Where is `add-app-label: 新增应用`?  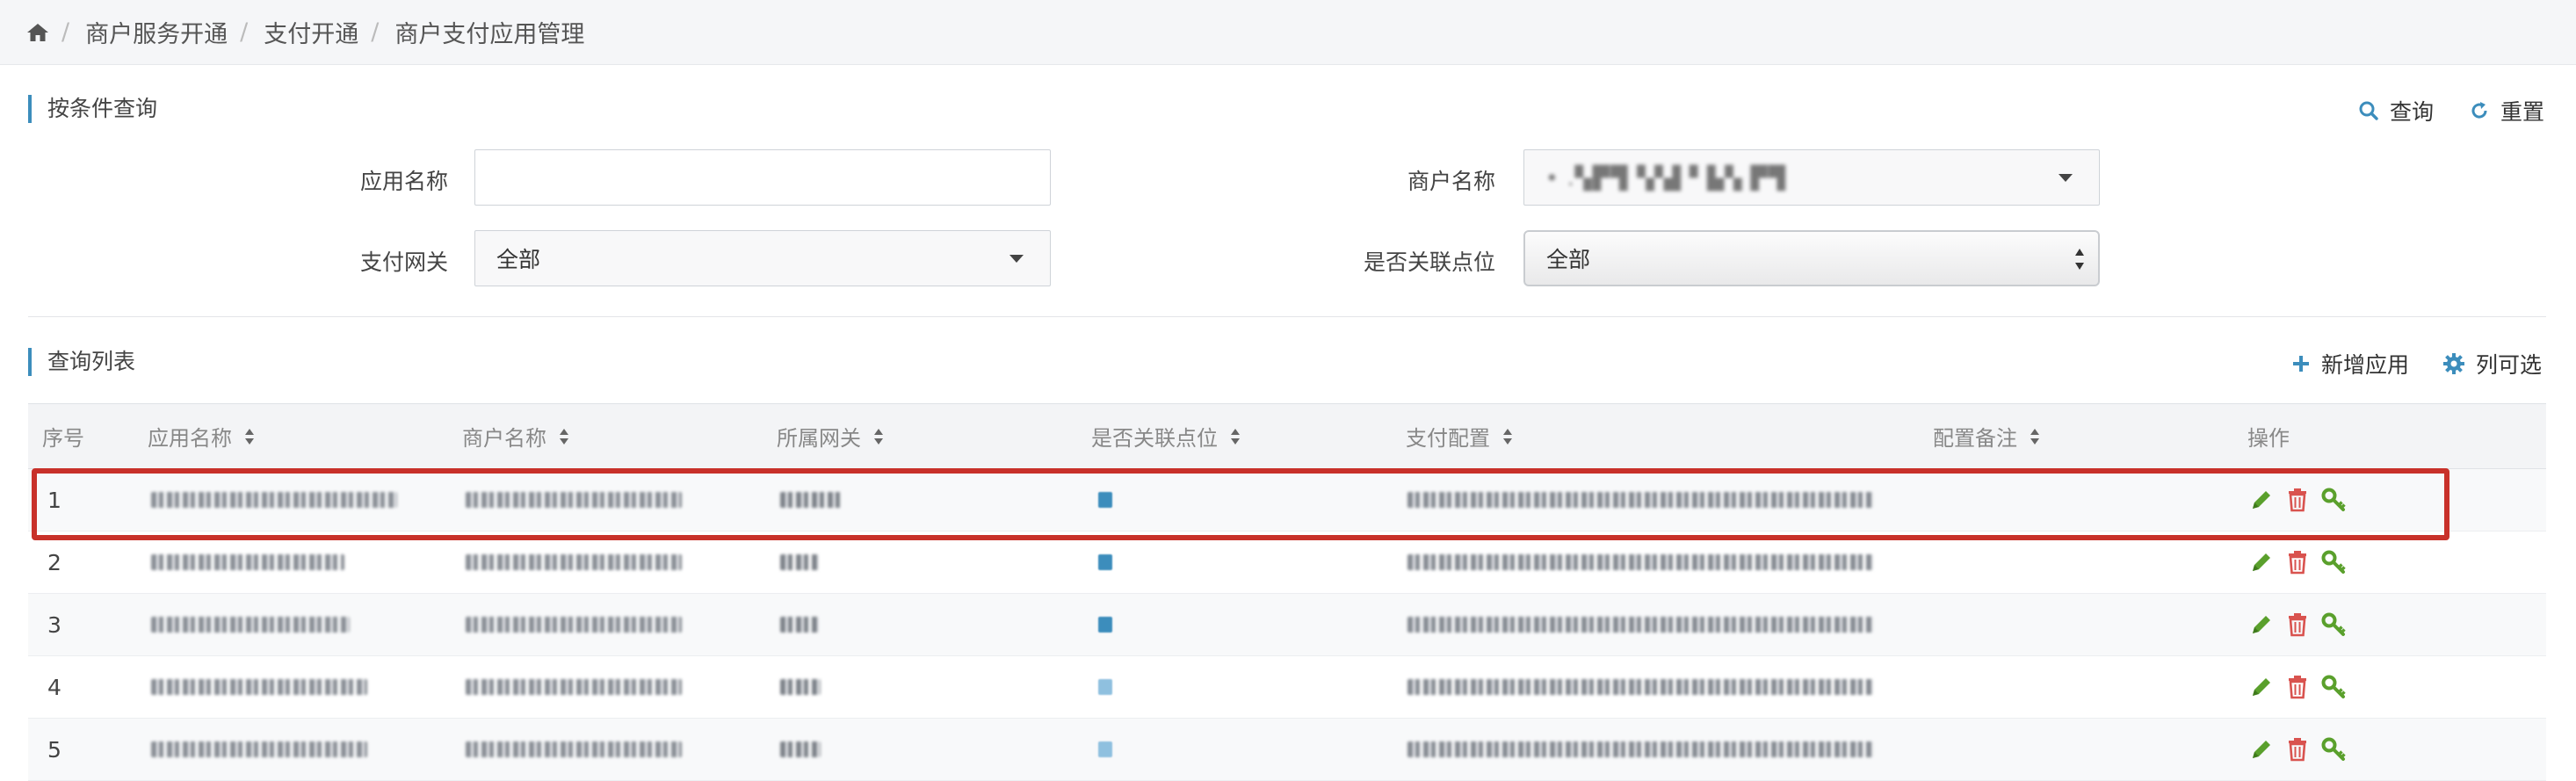 add-app-label: 新增应用 is located at coordinates (2365, 365).